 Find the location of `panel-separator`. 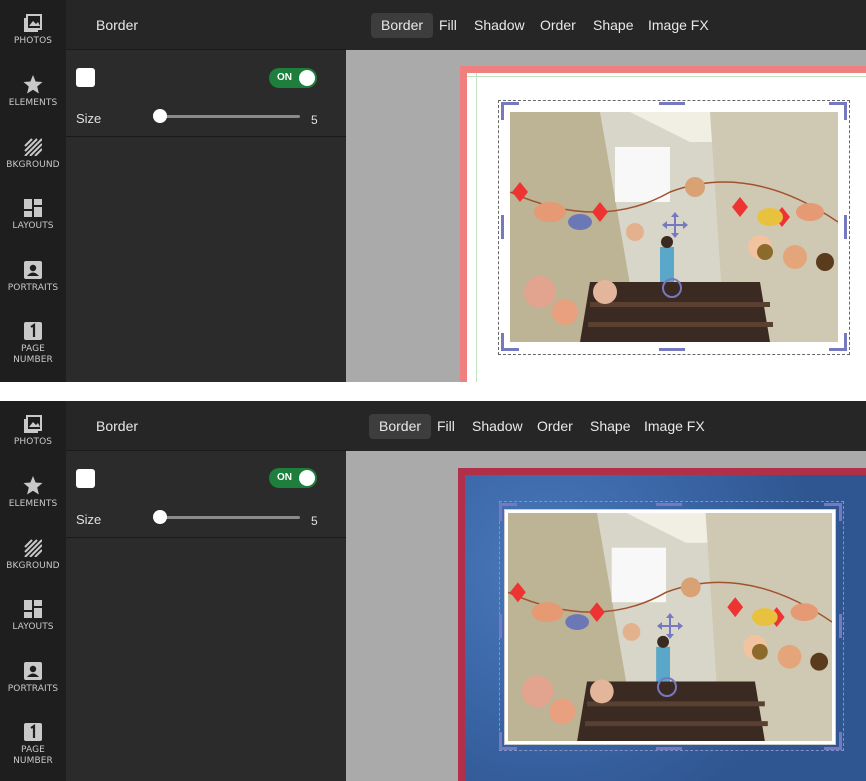

panel-separator is located at coordinates (433, 391).